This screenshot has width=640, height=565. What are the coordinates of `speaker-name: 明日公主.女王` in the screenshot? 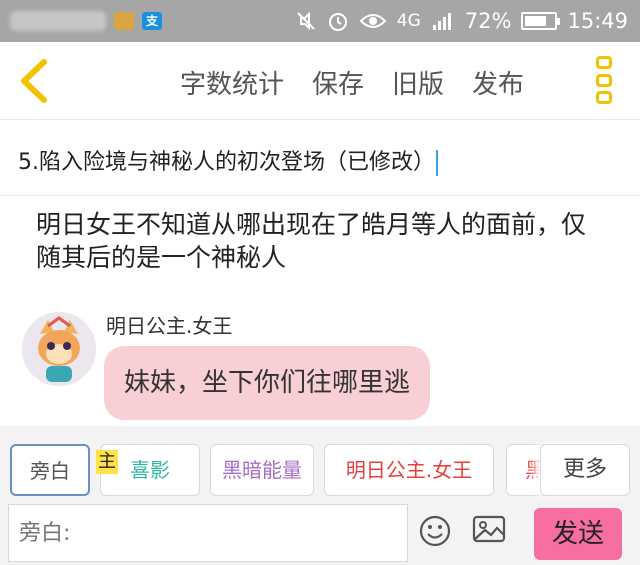 It's located at (169, 326).